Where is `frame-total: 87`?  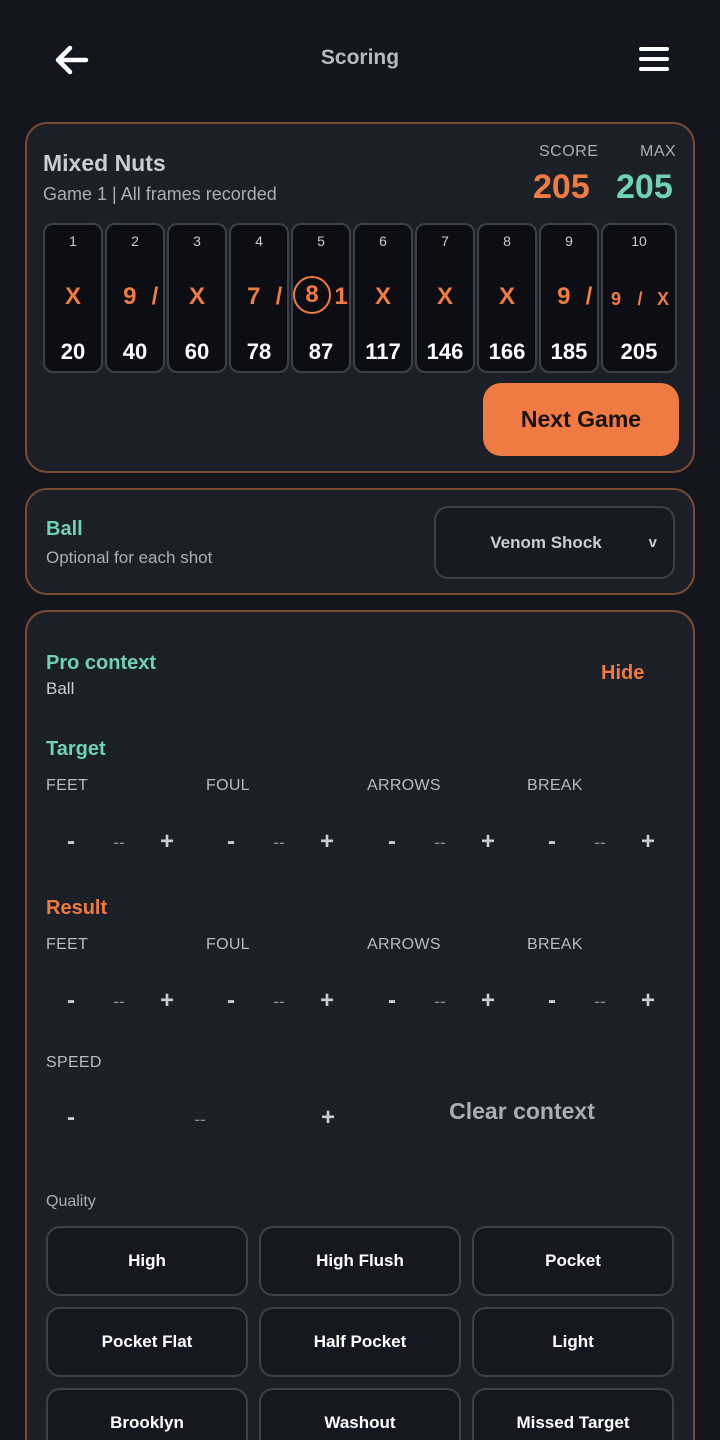 frame-total: 87 is located at coordinates (321, 351).